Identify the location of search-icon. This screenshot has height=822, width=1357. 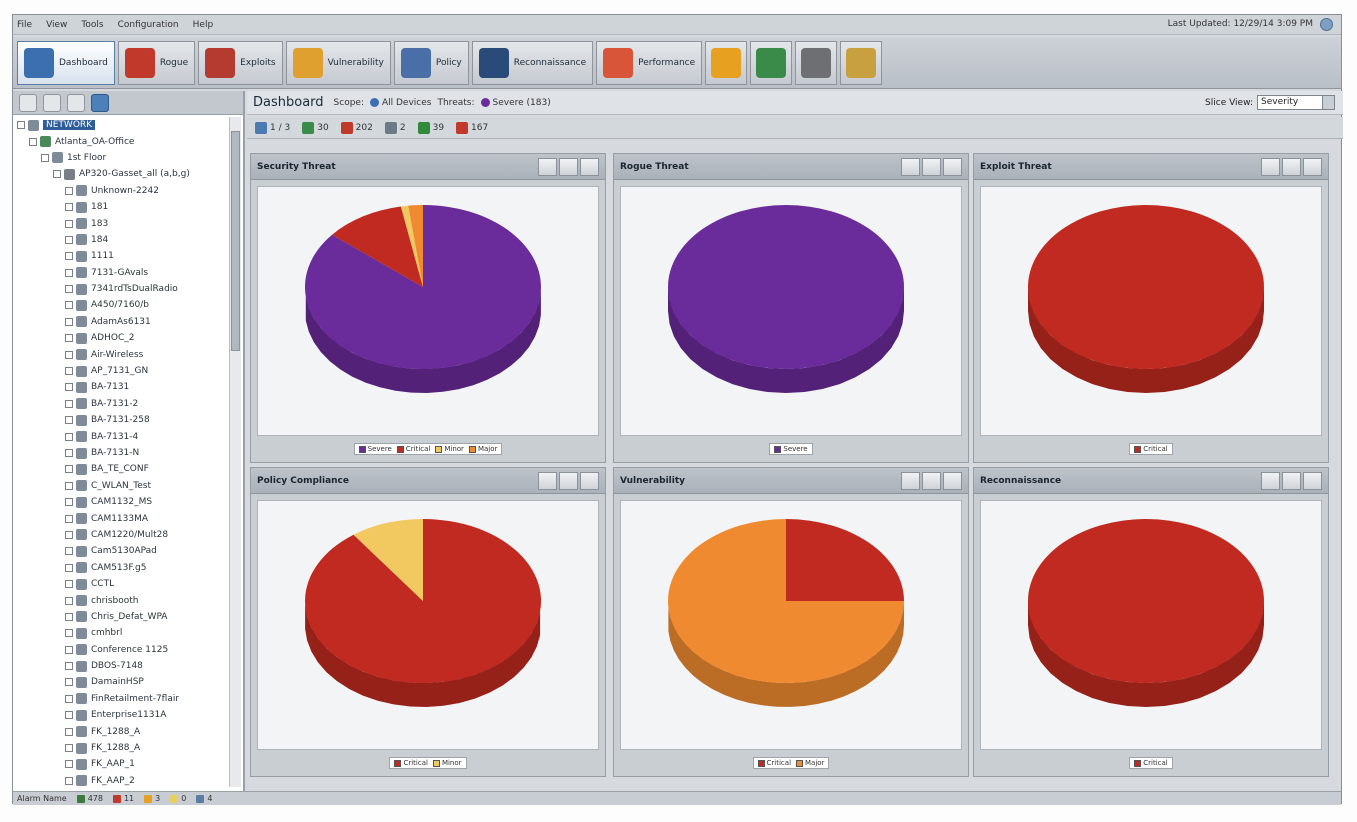
(76, 102).